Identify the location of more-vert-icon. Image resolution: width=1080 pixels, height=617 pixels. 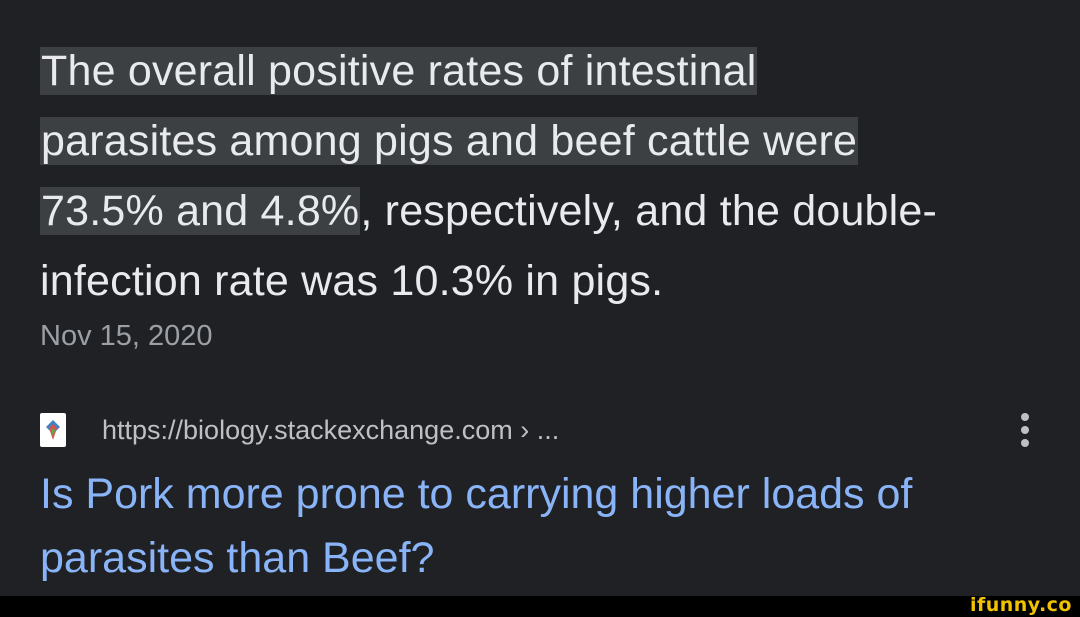
(1025, 430).